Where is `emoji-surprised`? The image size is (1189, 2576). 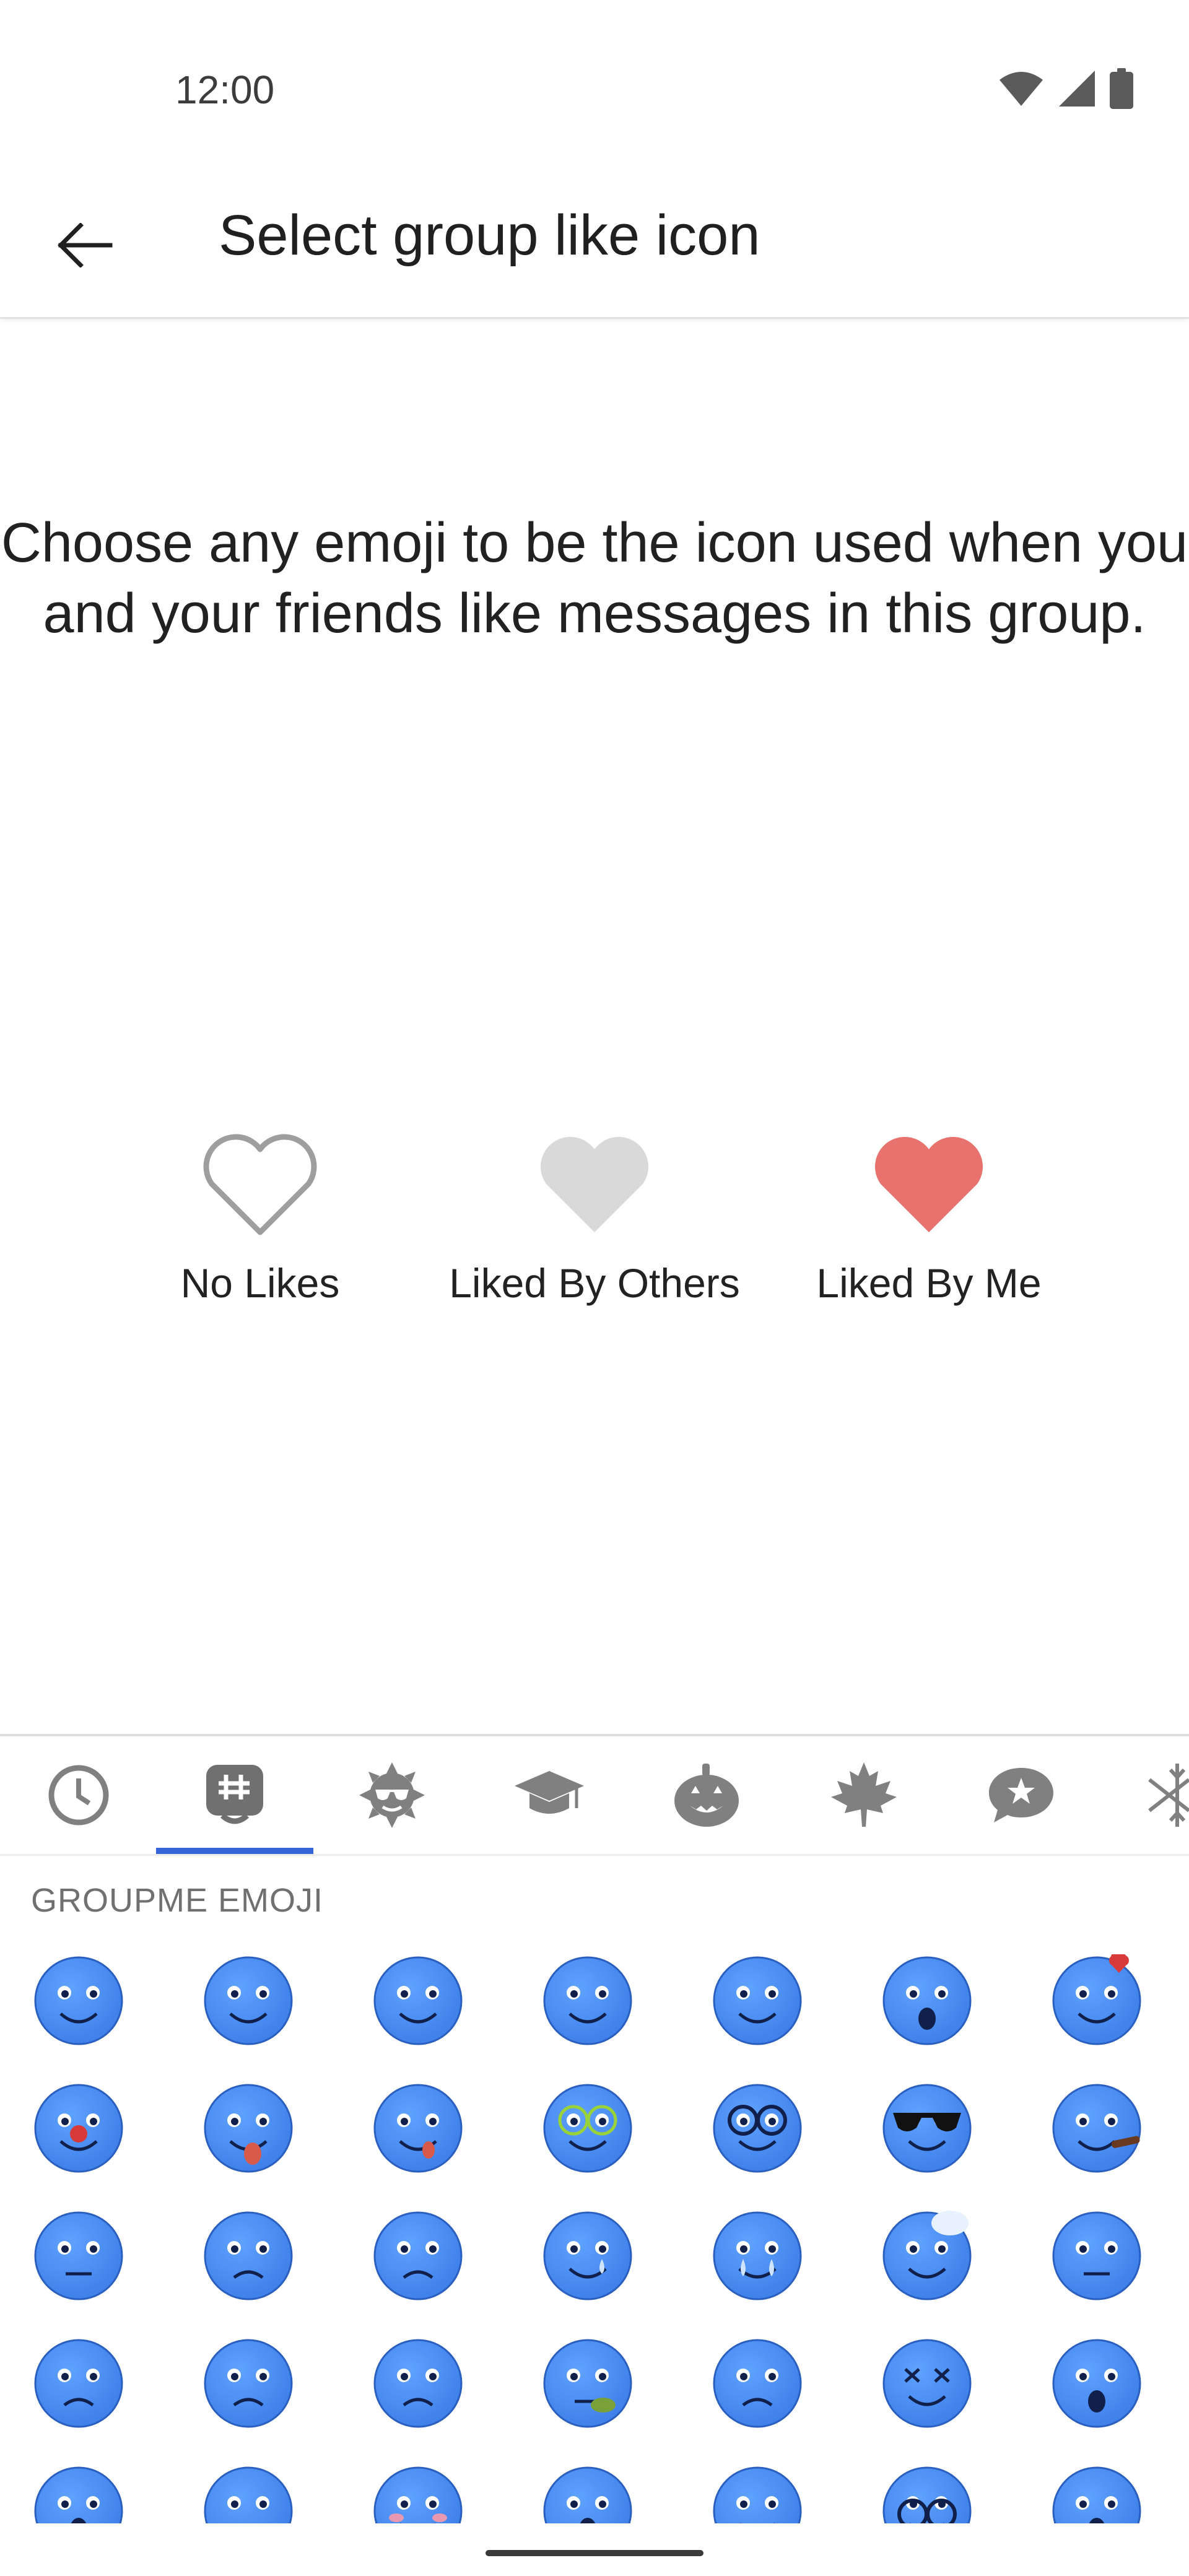
emoji-surprised is located at coordinates (927, 2000).